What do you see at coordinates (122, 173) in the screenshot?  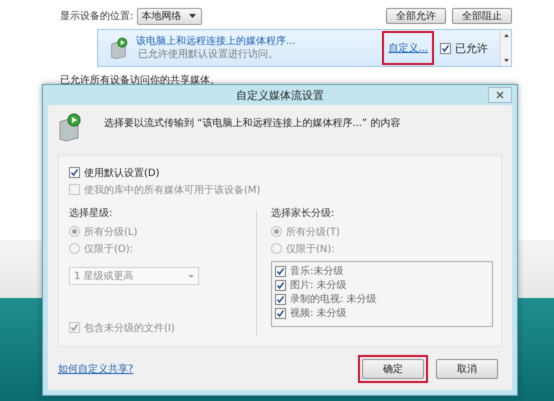 I see `checkbox-label: 使用默认设置(D)` at bounding box center [122, 173].